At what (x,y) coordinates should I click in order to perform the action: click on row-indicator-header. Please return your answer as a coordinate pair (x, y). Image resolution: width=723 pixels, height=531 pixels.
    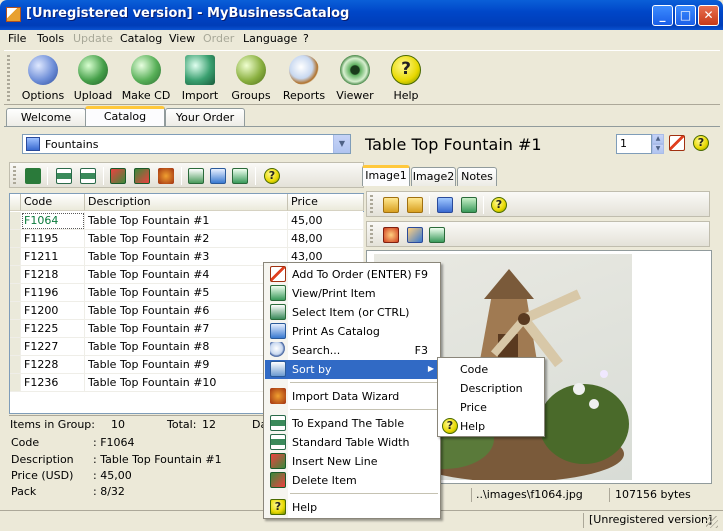
    Looking at the image, I should click on (15, 202).